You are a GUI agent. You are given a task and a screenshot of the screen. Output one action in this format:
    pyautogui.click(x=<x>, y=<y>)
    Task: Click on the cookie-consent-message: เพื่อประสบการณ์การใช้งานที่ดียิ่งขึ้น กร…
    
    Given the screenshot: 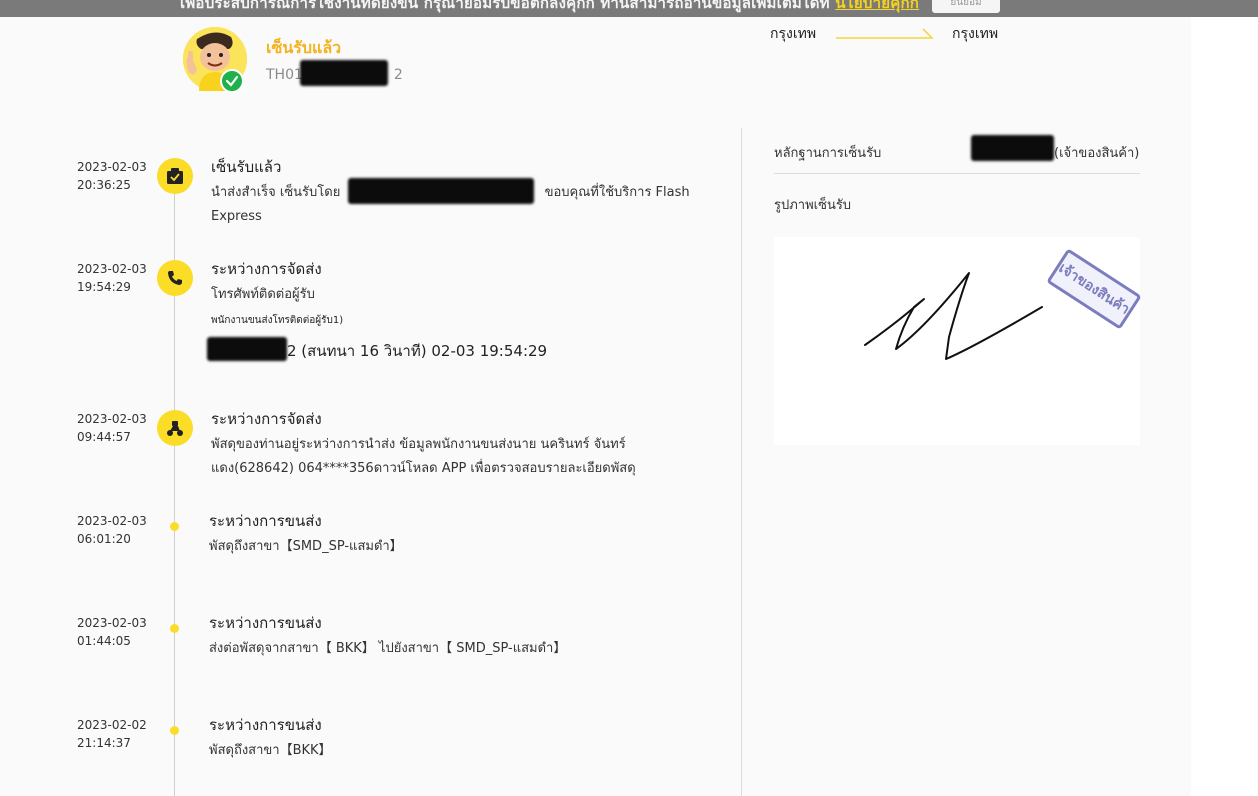 What is the action you would take?
    pyautogui.click(x=505, y=6)
    